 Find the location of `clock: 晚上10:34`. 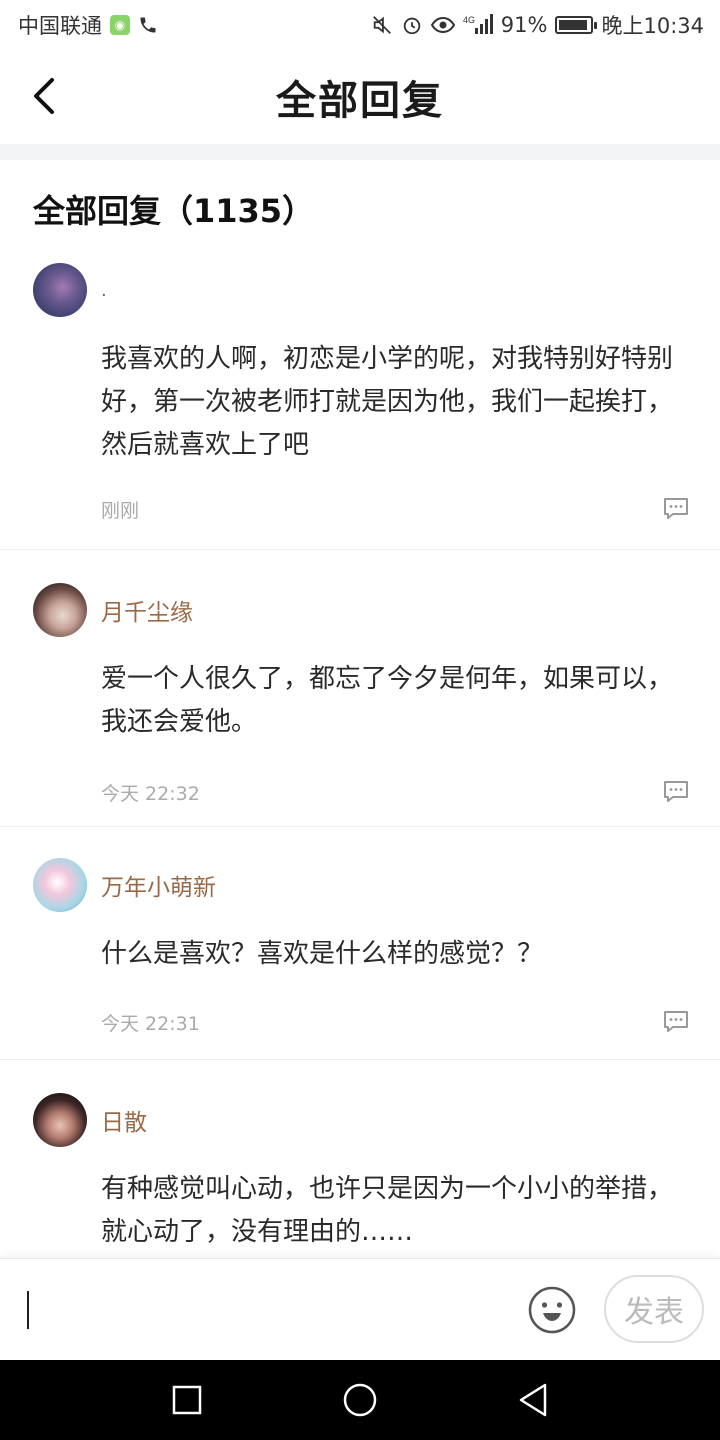

clock: 晚上10:34 is located at coordinates (652, 26).